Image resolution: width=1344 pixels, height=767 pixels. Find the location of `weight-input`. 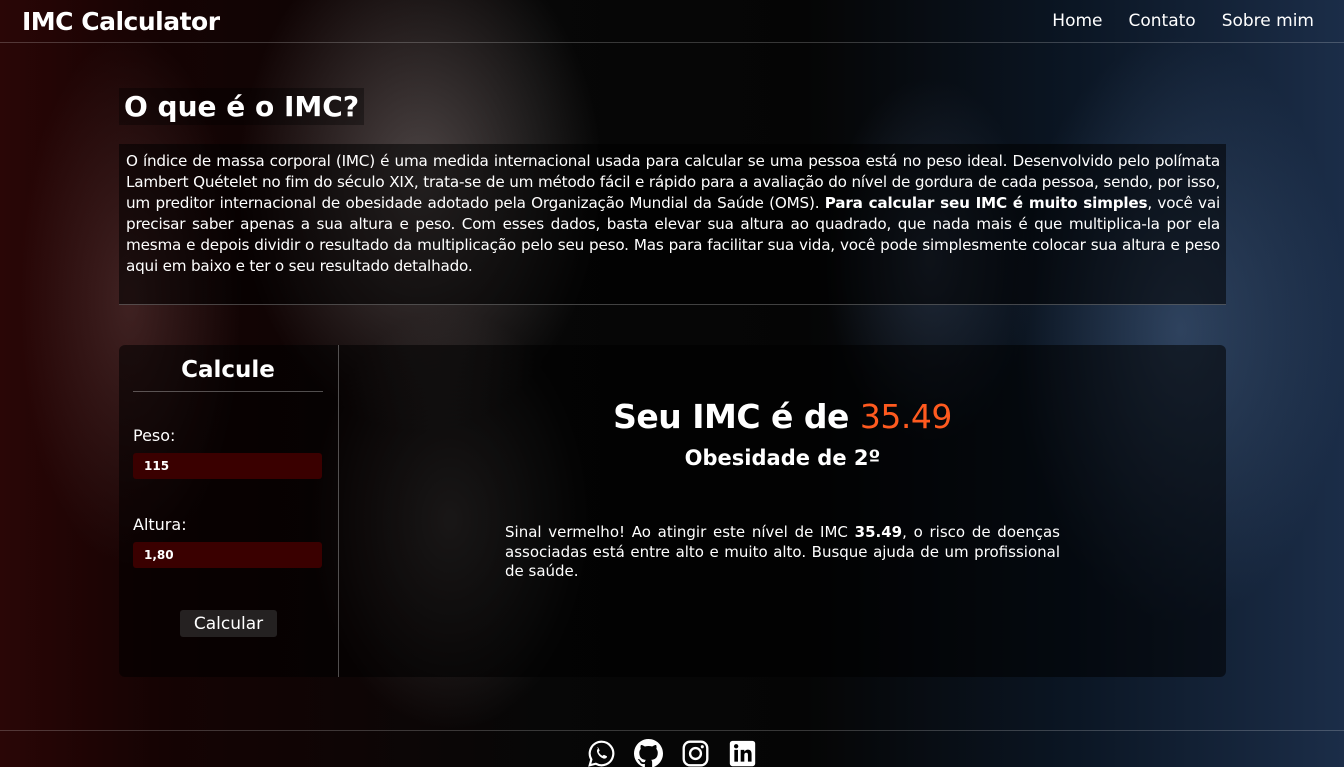

weight-input is located at coordinates (227, 466).